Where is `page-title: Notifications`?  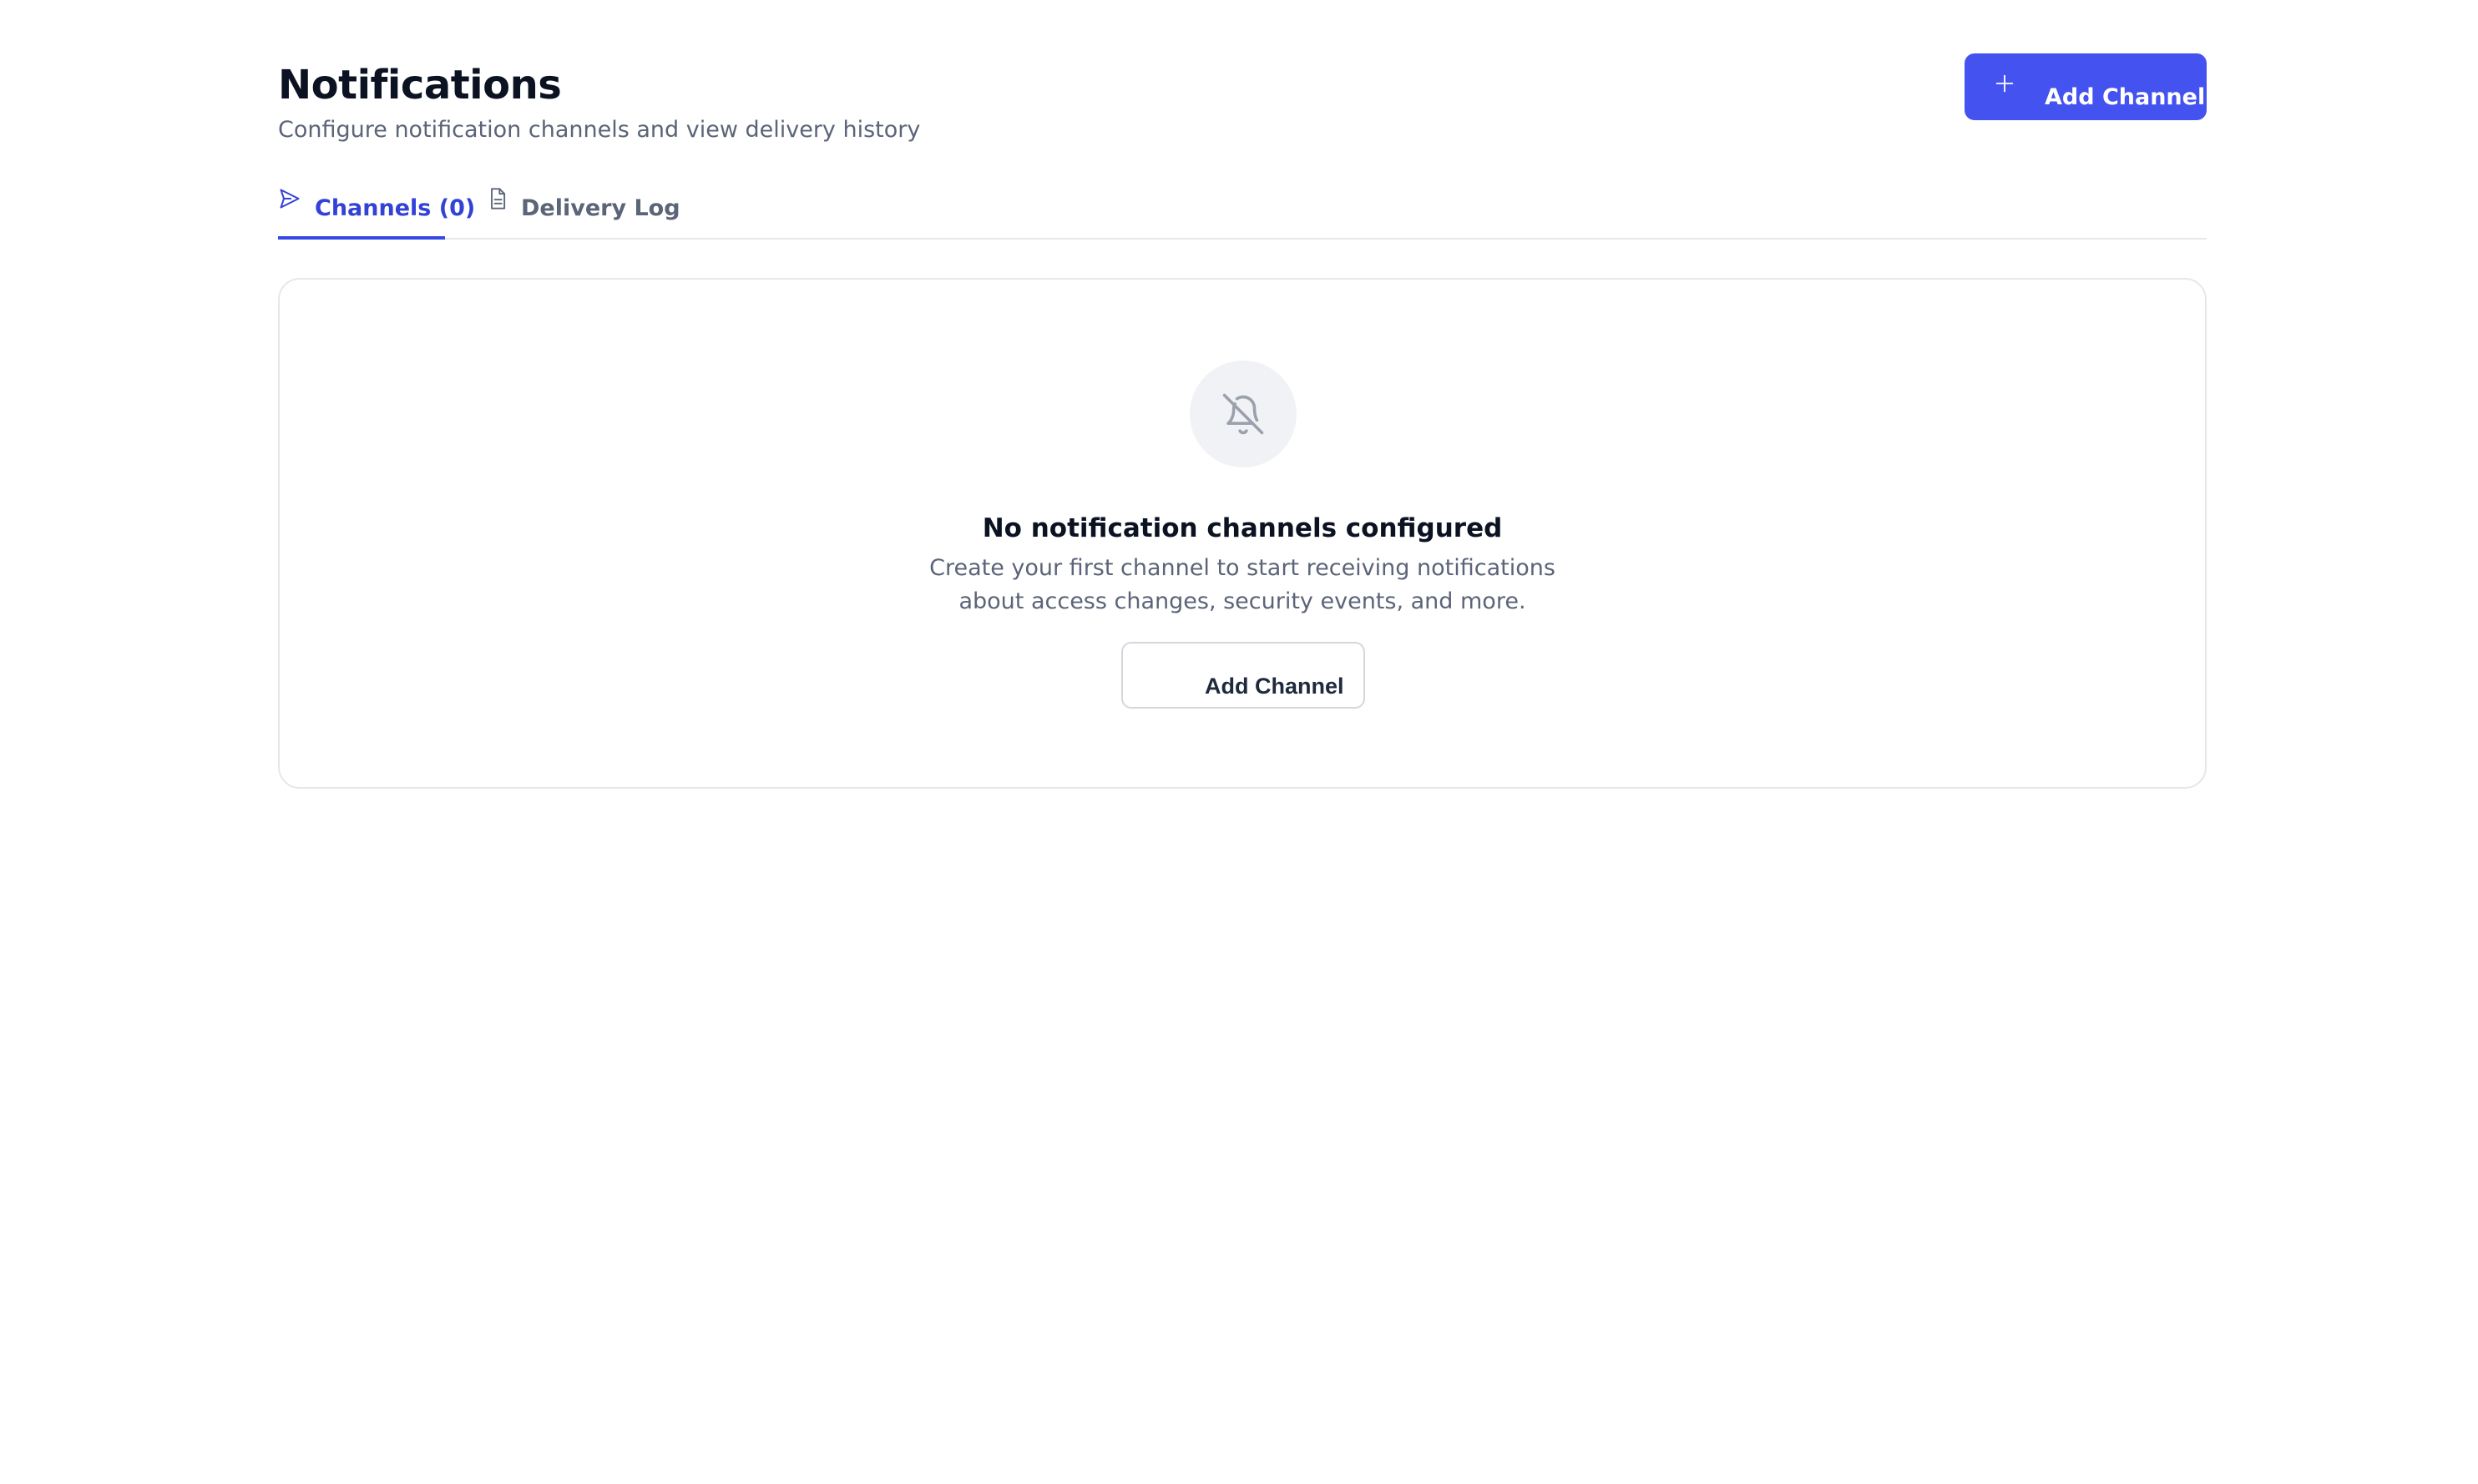
page-title: Notifications is located at coordinates (420, 85).